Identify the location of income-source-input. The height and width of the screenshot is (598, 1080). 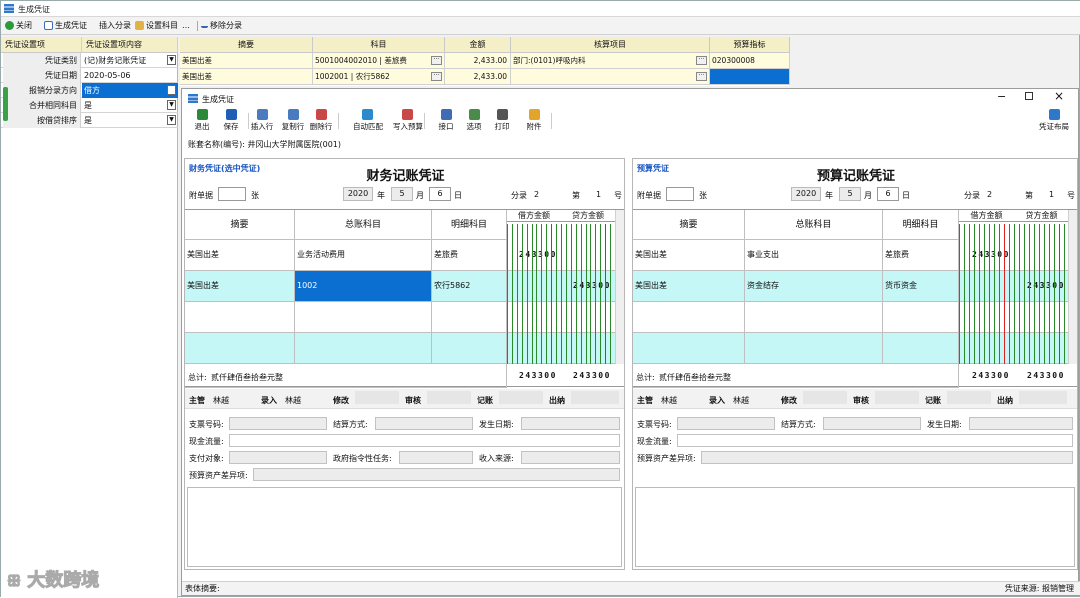
(570, 457).